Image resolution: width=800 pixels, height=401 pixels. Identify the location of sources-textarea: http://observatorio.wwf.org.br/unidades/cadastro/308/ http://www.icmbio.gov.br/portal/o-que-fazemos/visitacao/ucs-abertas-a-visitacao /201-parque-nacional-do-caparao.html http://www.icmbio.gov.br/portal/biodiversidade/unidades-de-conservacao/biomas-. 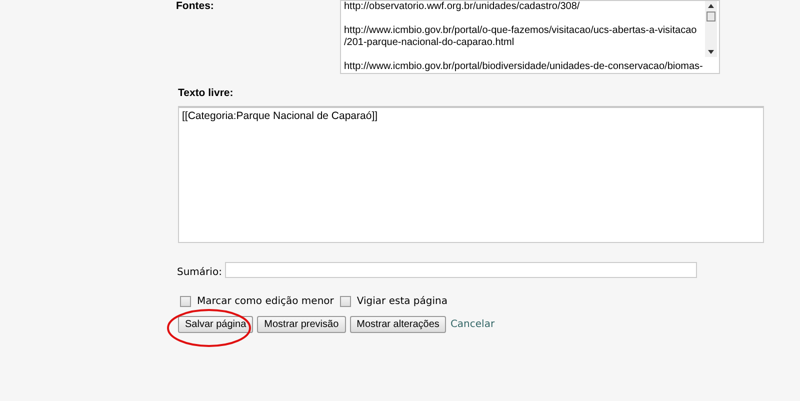
(530, 37).